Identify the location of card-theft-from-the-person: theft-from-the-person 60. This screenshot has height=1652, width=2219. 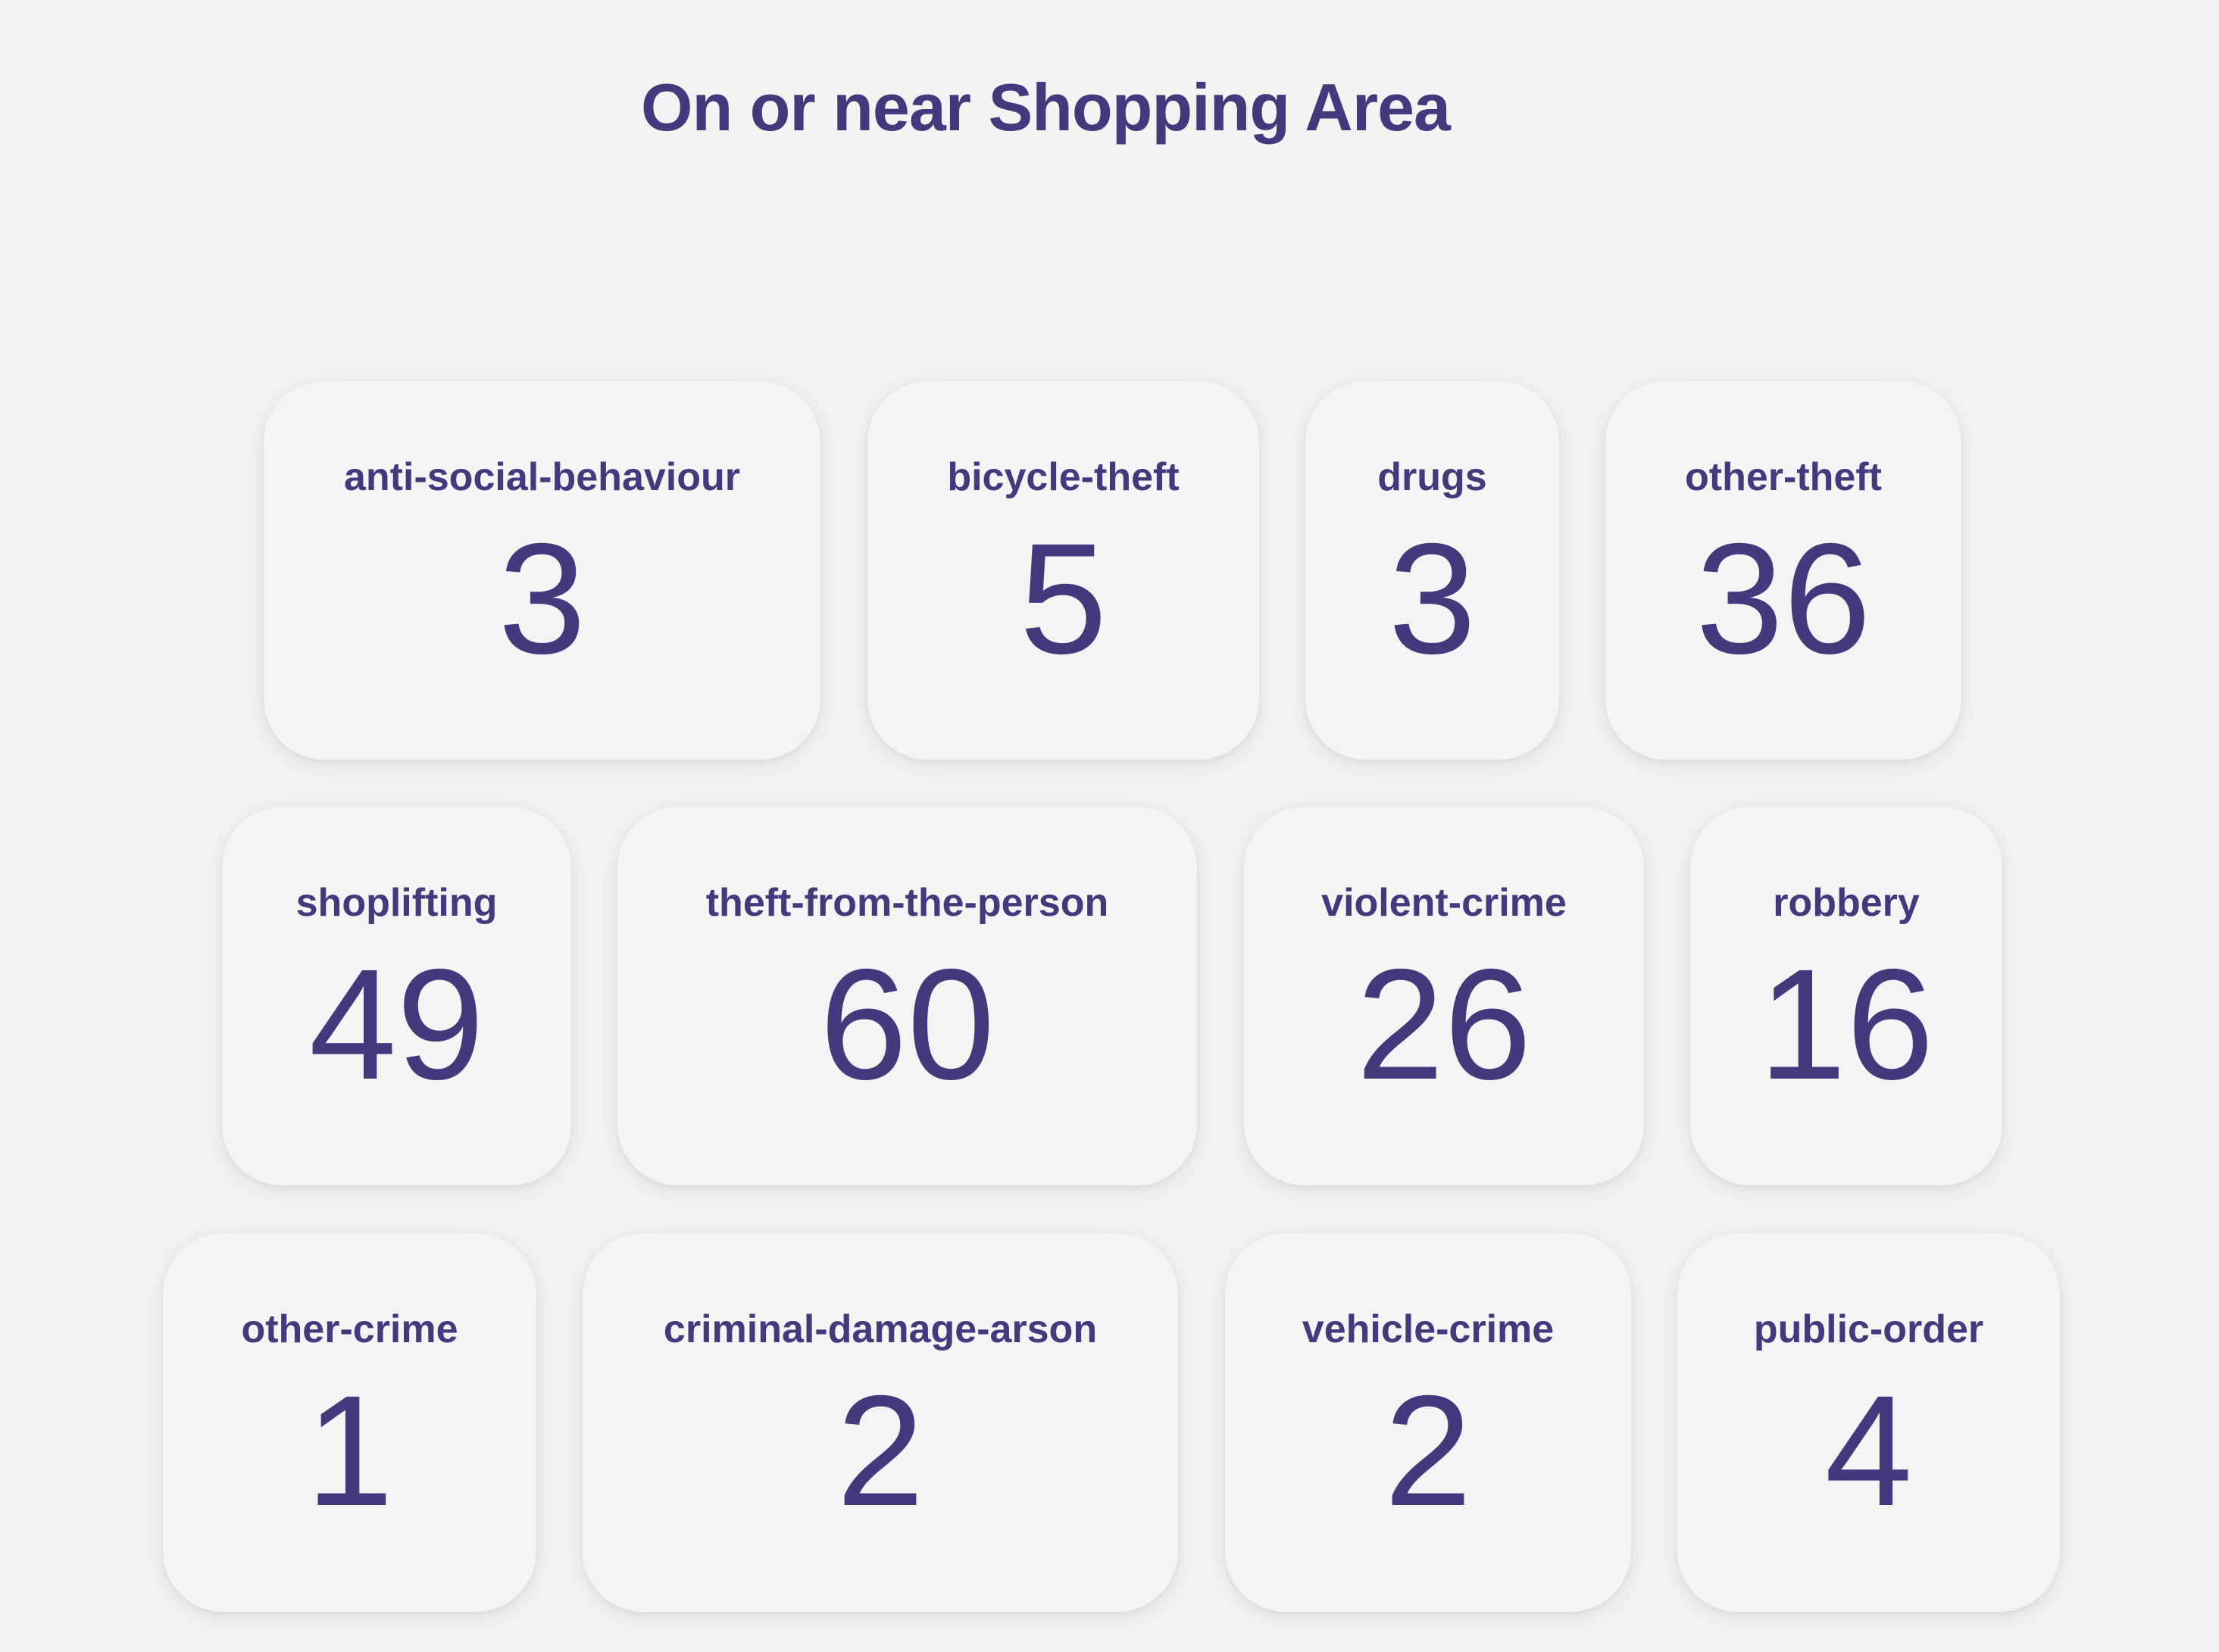
(907, 996).